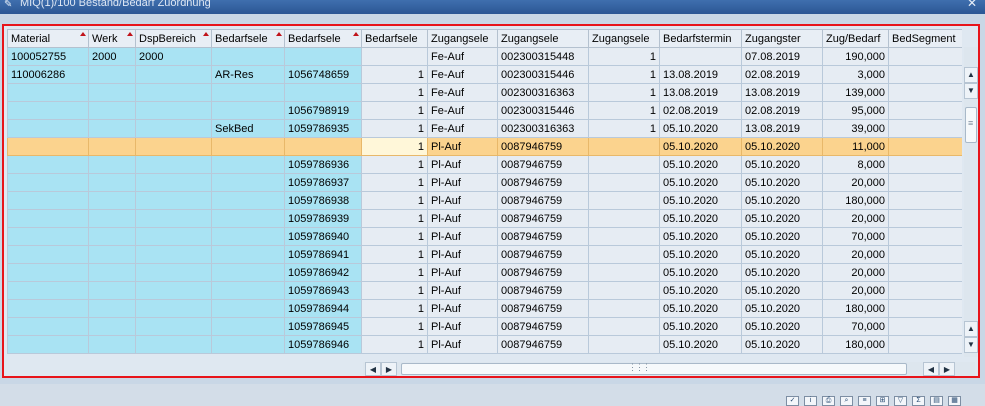 The image size is (985, 406). What do you see at coordinates (323, 182) in the screenshot?
I see `cell-bed2: 1059786937` at bounding box center [323, 182].